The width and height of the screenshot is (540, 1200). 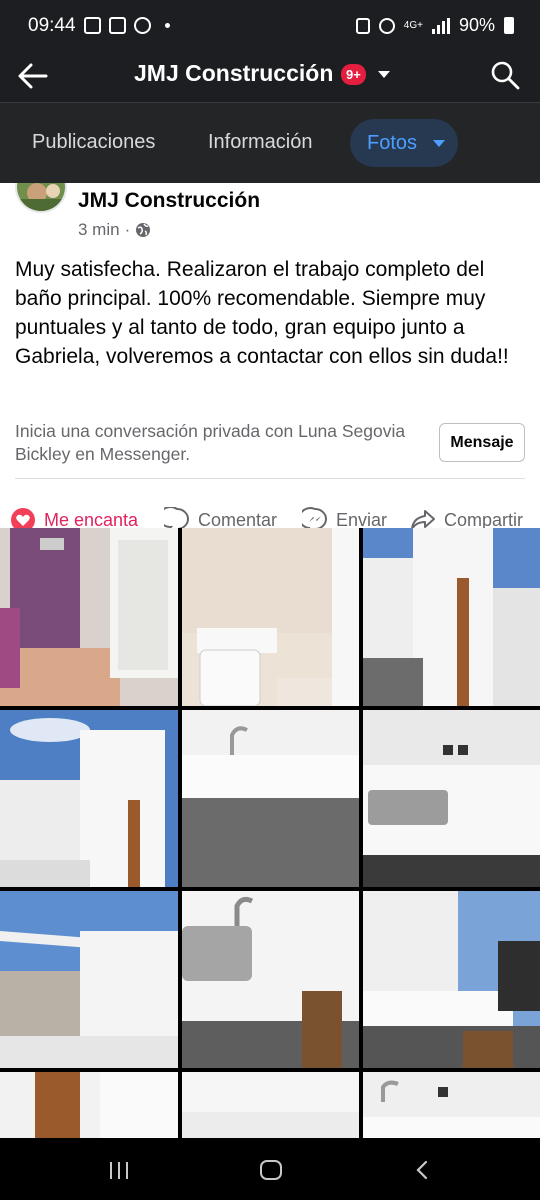 What do you see at coordinates (362, 519) in the screenshot?
I see `send-label: Enviar` at bounding box center [362, 519].